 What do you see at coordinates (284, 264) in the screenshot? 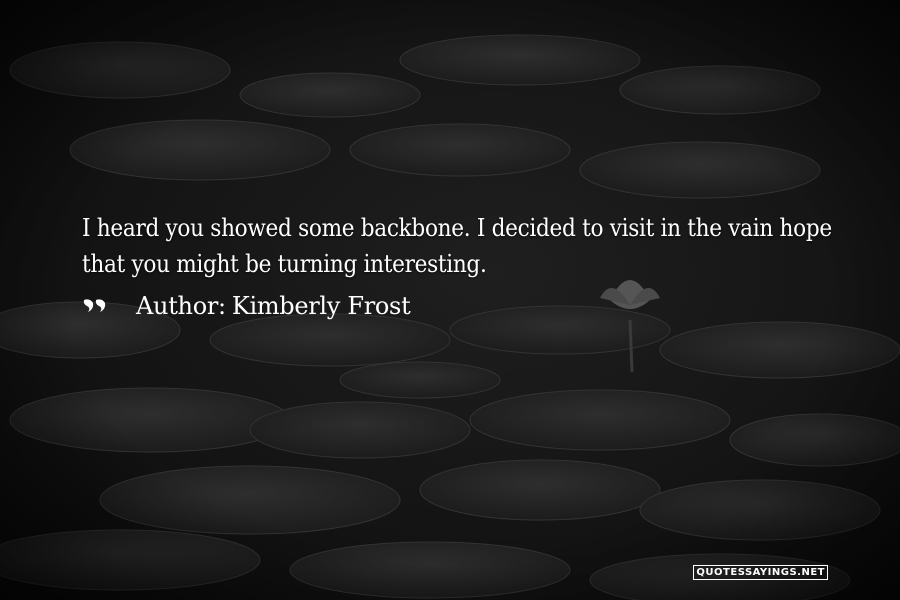
I see `quote-line-2: that you might be turning interesting.` at bounding box center [284, 264].